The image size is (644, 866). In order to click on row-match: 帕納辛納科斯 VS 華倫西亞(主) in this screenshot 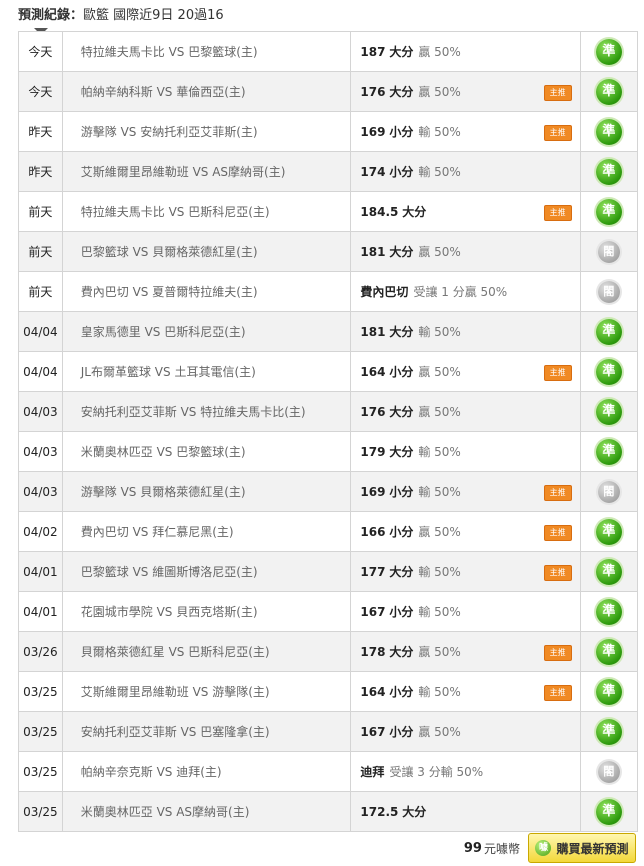, I will do `click(206, 91)`.